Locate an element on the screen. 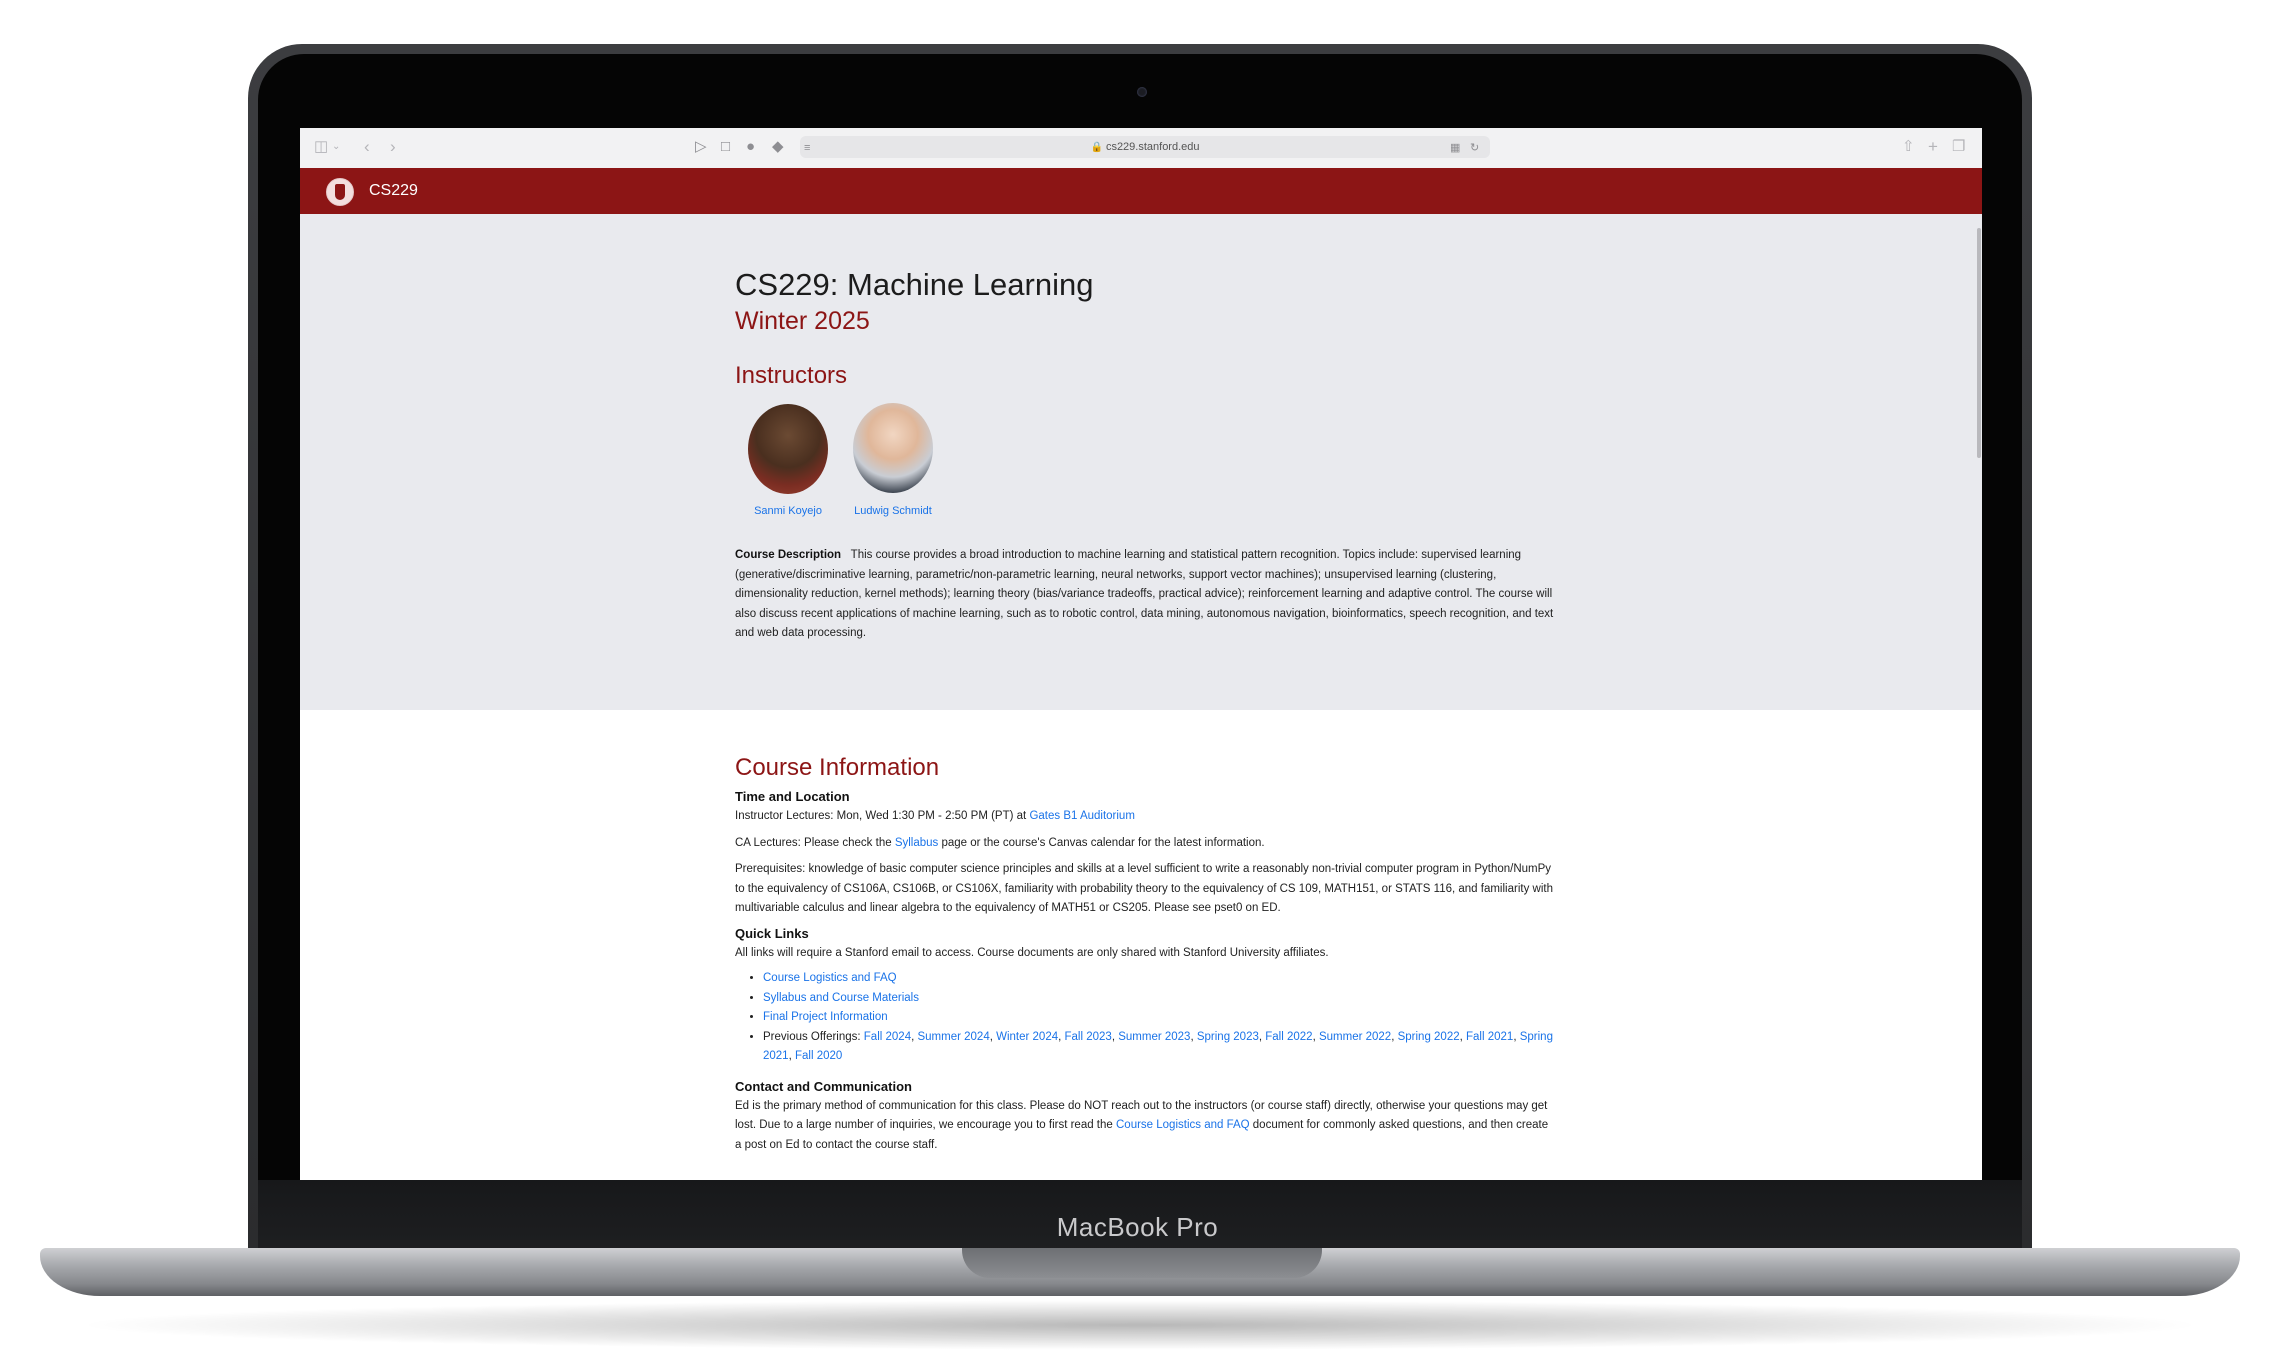 The height and width of the screenshot is (1365, 2275). reader-icon: ▷ is located at coordinates (701, 147).